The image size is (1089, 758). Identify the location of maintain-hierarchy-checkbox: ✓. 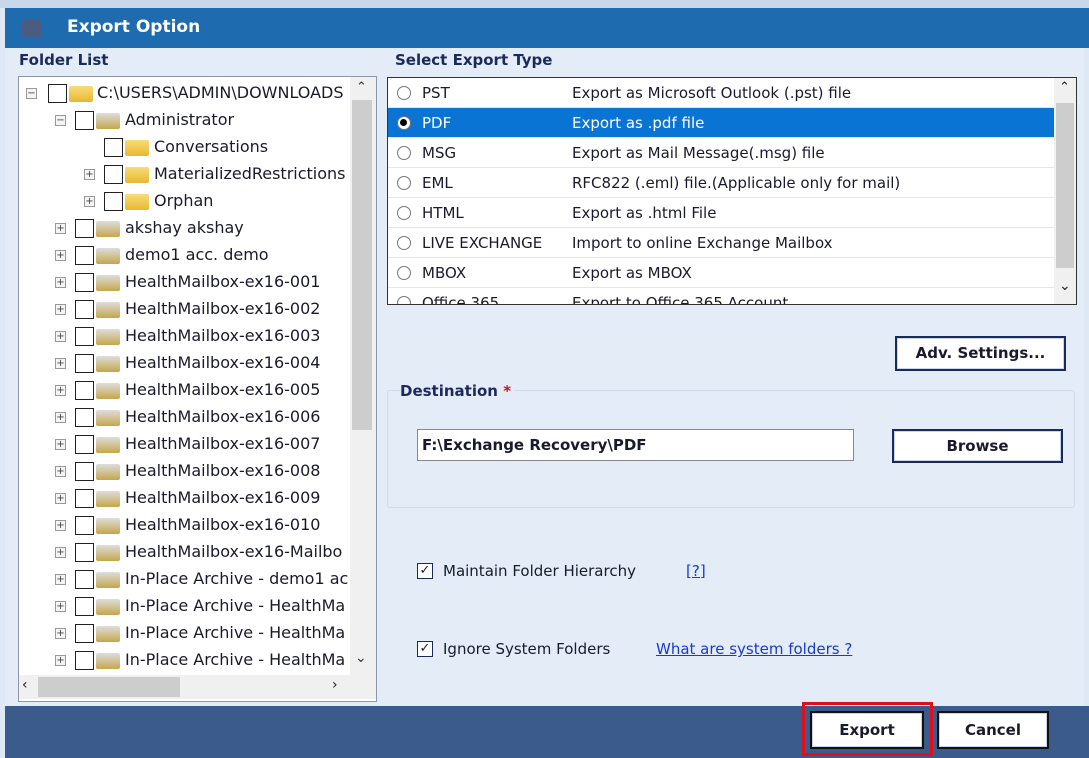
(425, 571).